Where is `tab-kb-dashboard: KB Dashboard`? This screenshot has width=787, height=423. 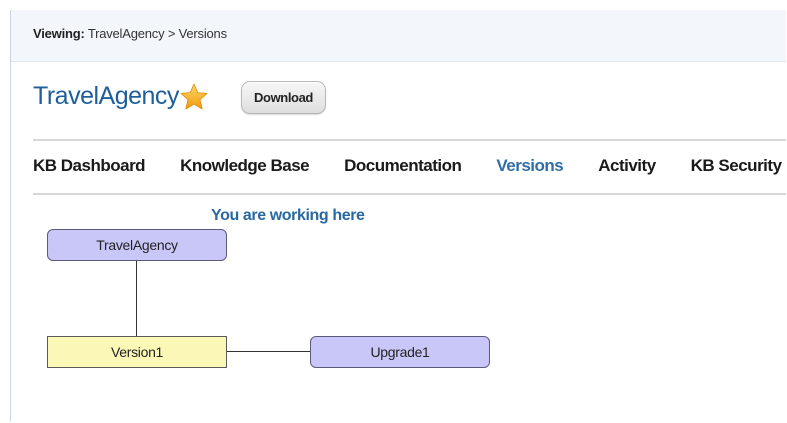 tab-kb-dashboard: KB Dashboard is located at coordinates (89, 168).